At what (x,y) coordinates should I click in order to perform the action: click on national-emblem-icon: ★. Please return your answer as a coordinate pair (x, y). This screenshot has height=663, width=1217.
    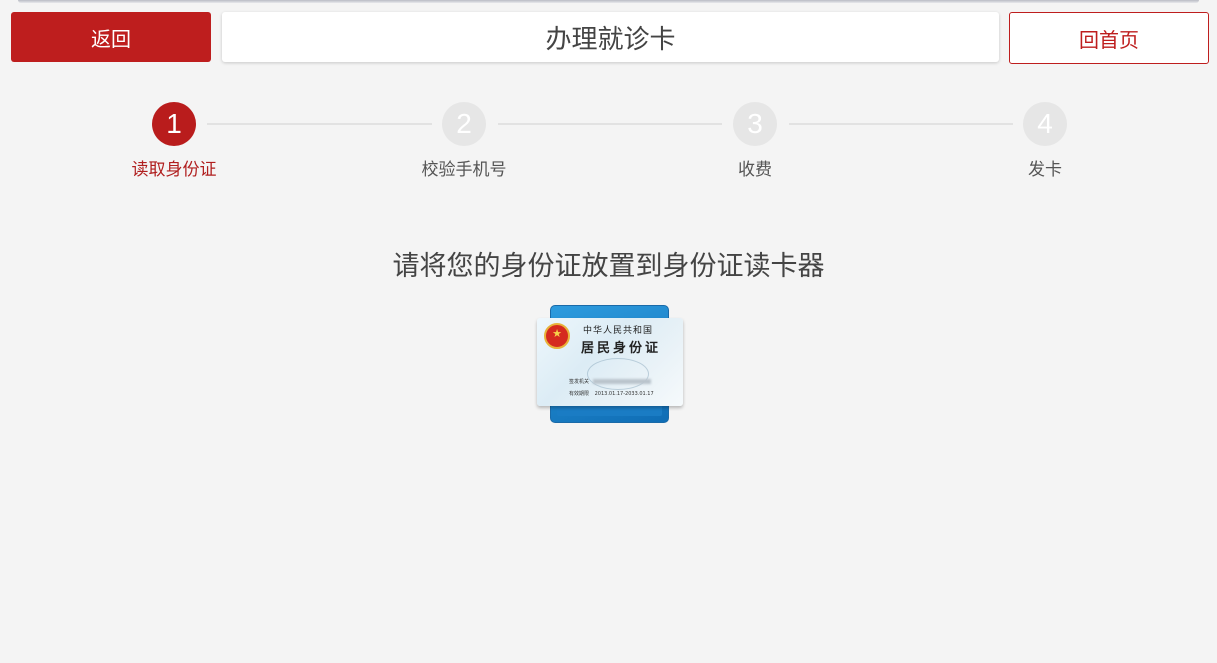
    Looking at the image, I should click on (557, 336).